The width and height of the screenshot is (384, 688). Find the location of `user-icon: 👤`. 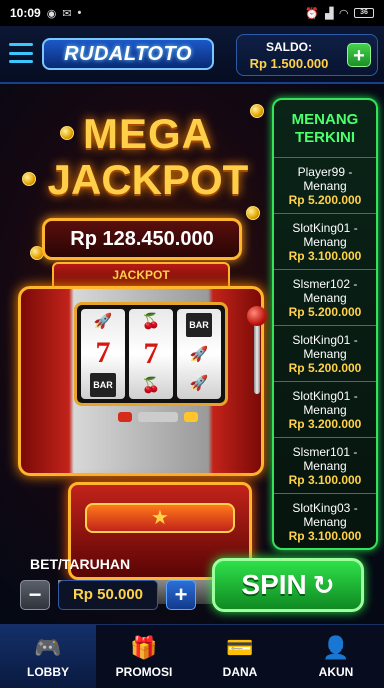

user-icon: 👤 is located at coordinates (336, 647).